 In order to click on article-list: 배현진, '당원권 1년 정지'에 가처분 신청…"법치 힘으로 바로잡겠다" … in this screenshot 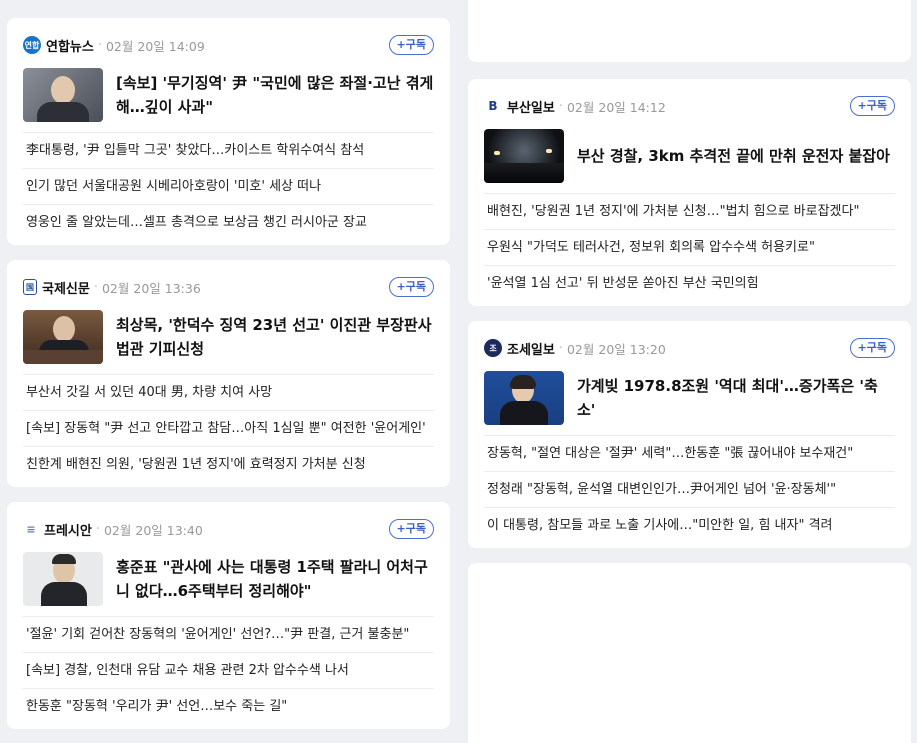, I will do `click(689, 247)`.